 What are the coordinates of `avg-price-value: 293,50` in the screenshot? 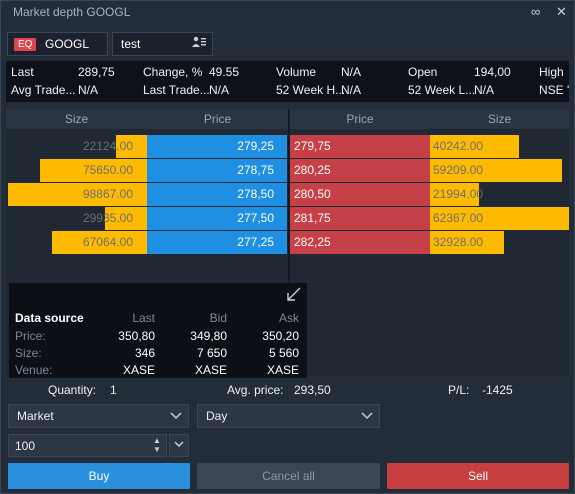 It's located at (312, 390).